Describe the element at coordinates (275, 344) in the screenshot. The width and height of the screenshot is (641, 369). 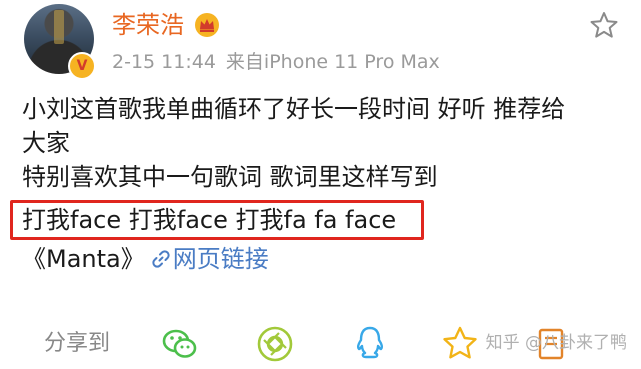
I see `moments-icon` at that location.